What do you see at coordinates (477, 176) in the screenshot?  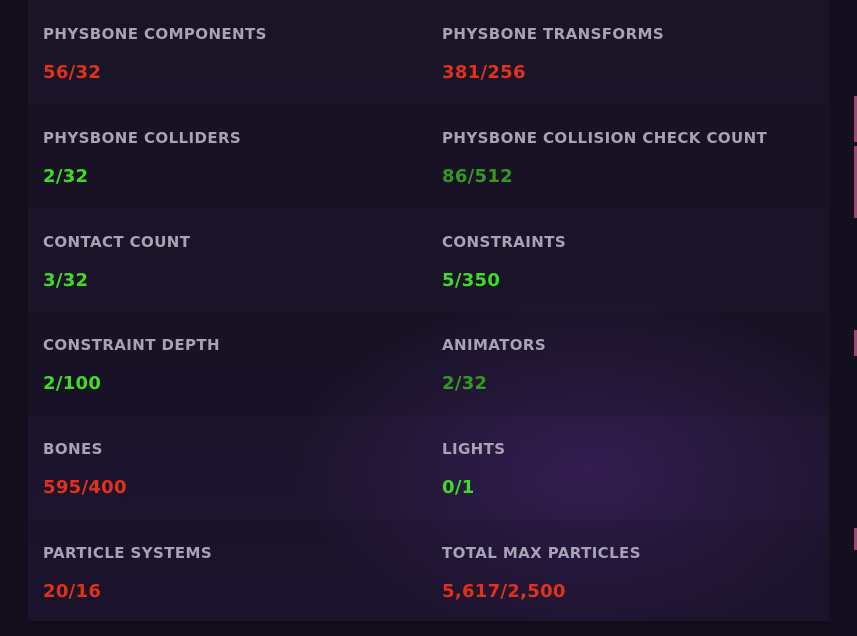 I see `stat-value: 86/512` at bounding box center [477, 176].